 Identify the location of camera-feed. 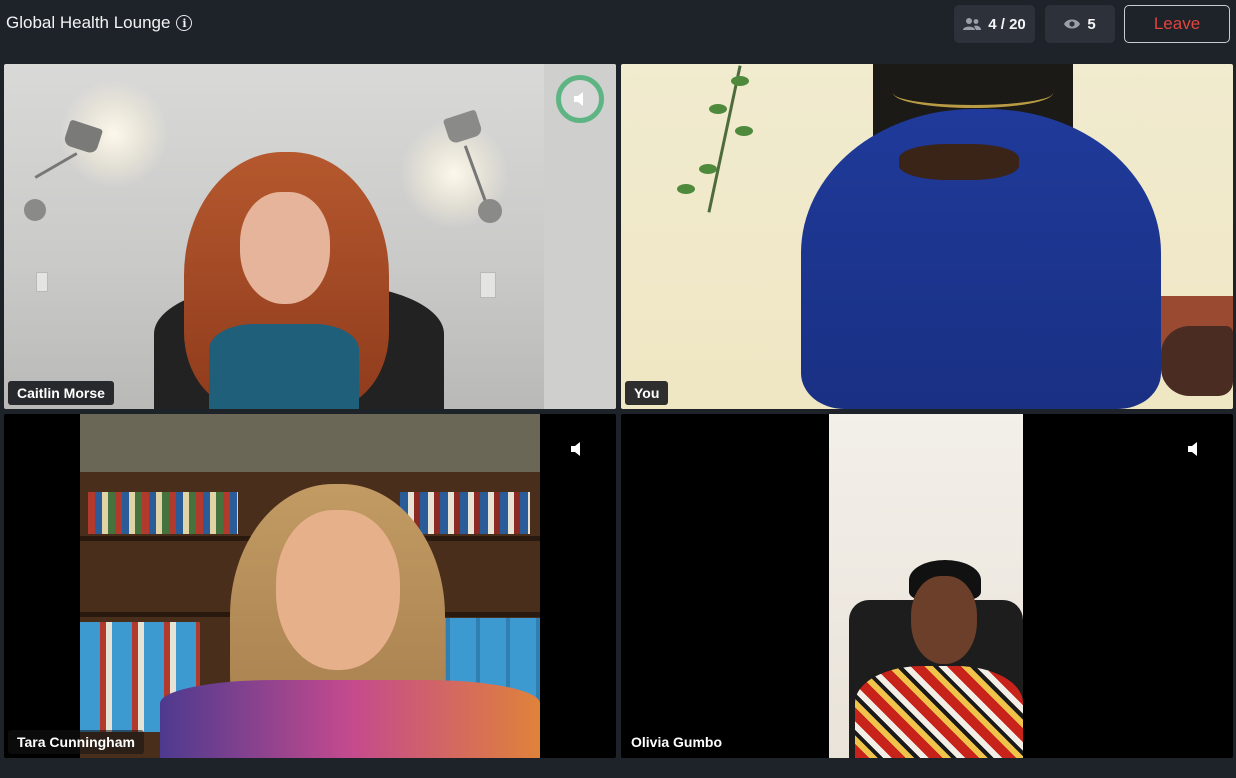
(926, 586).